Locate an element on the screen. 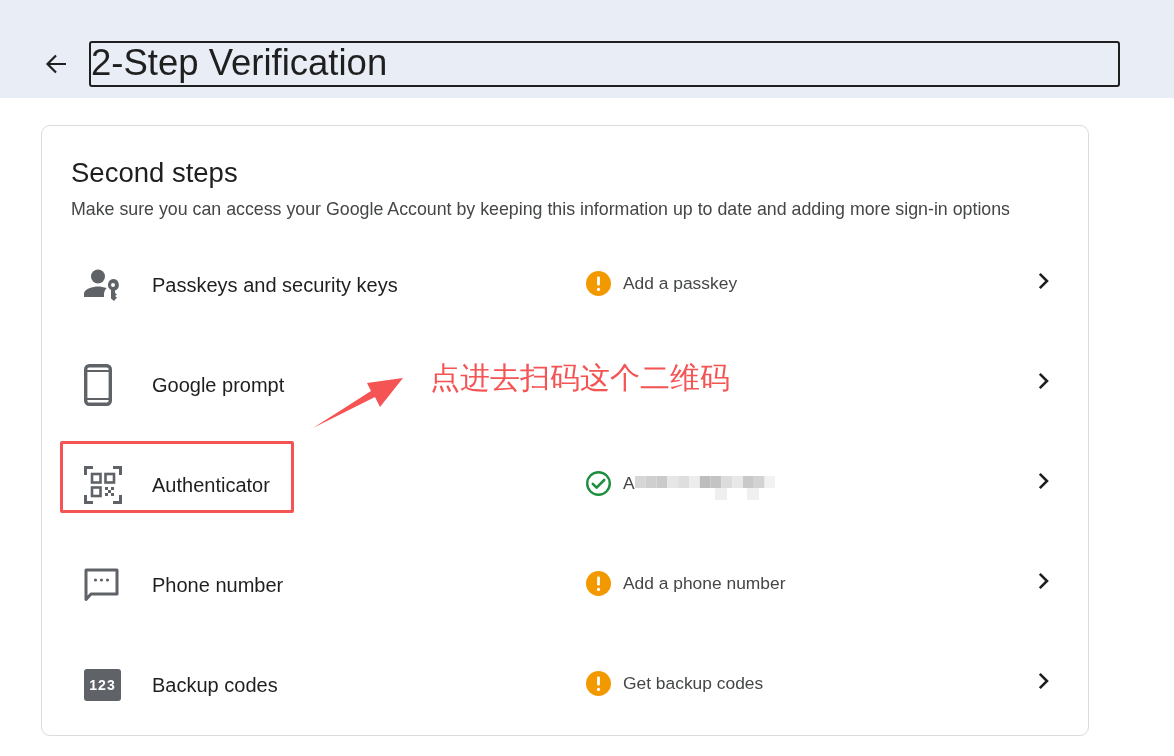  number-tile: 123 is located at coordinates (102, 685).